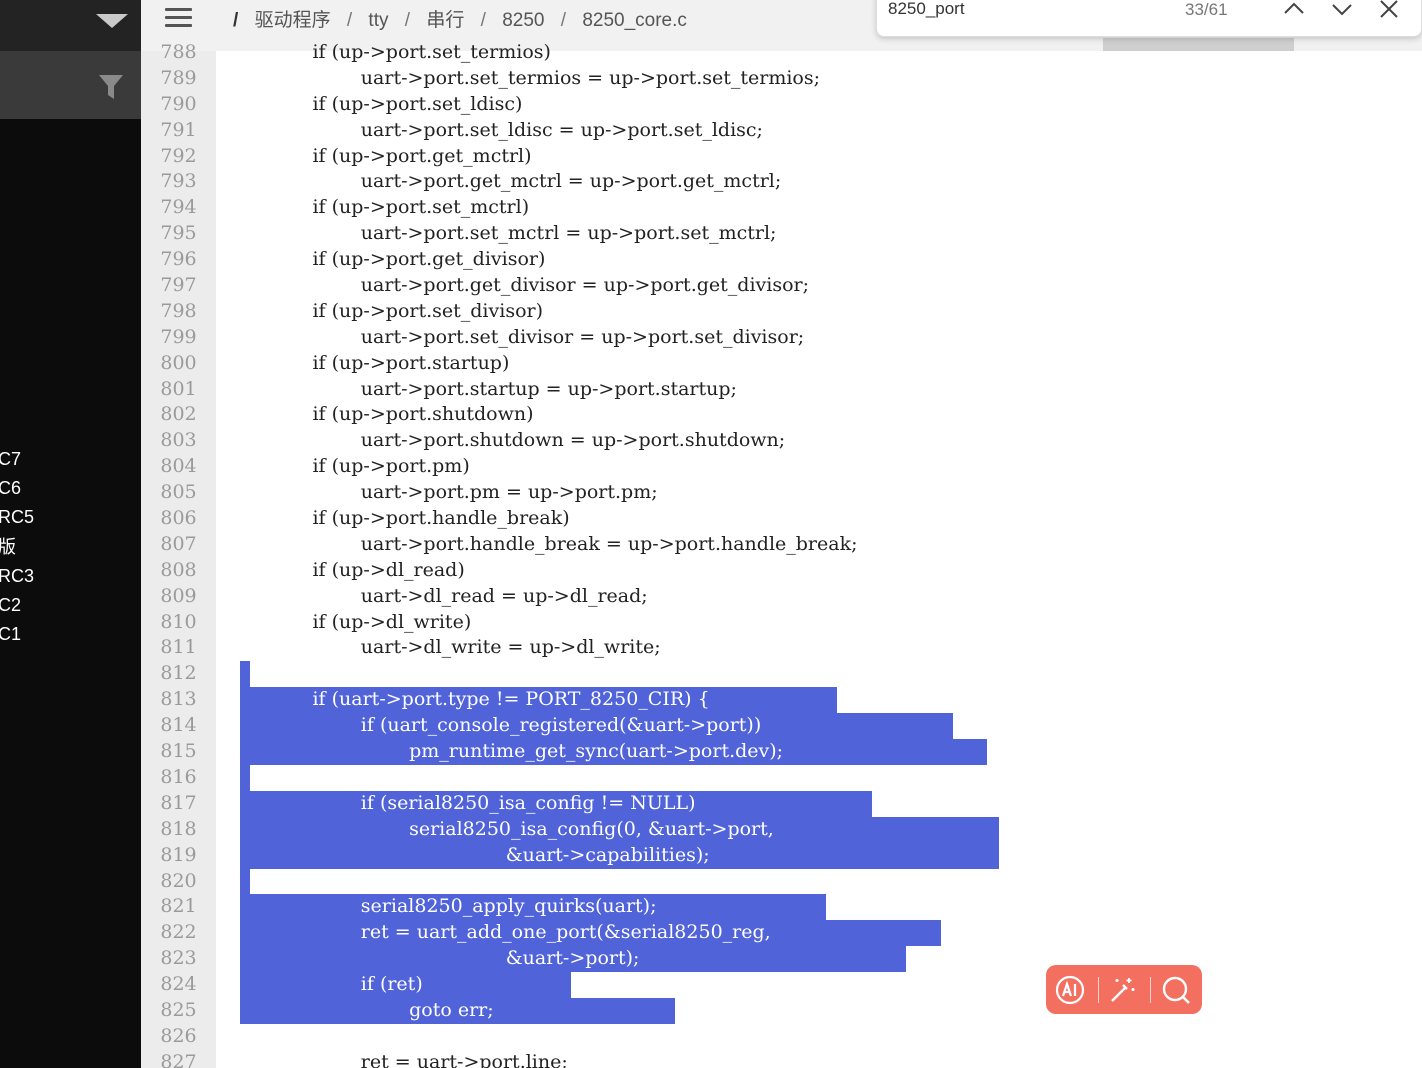  I want to click on line-number: 820, so click(178, 880).